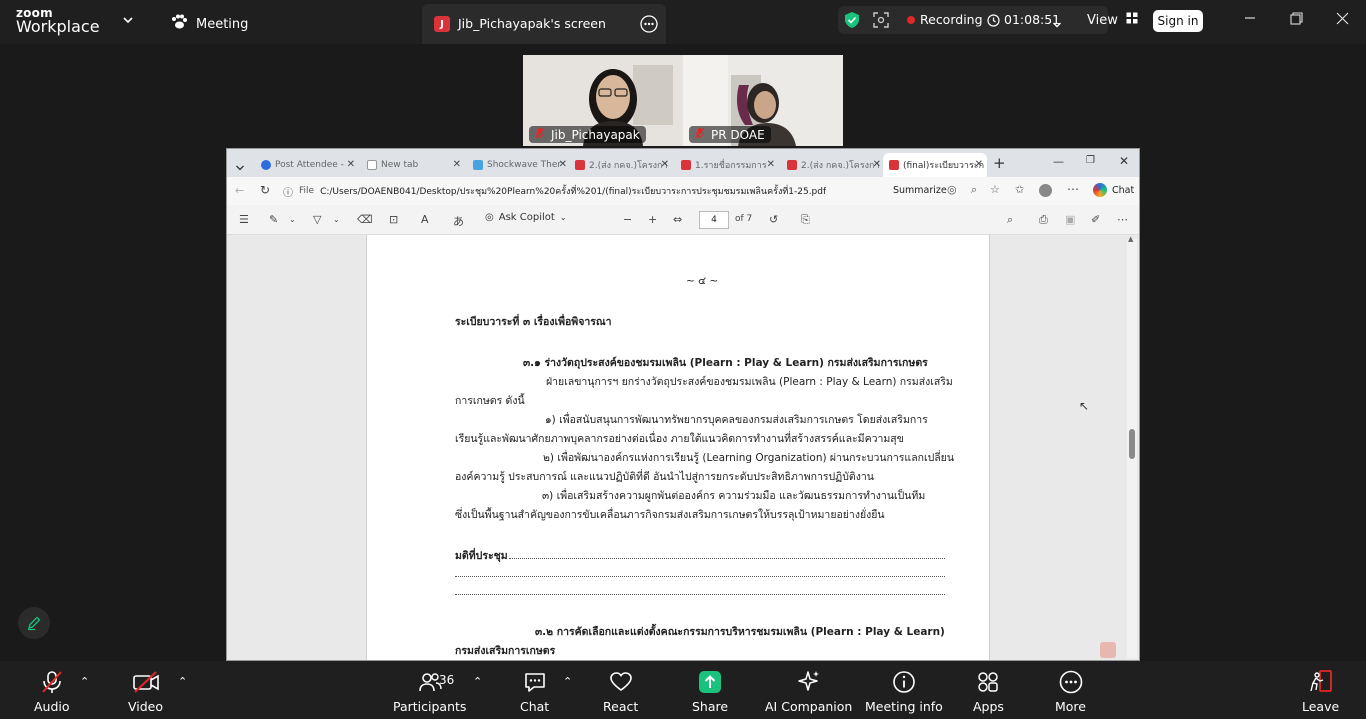  What do you see at coordinates (603, 100) in the screenshot?
I see `video-tile-jib: Jib_Pichayapak` at bounding box center [603, 100].